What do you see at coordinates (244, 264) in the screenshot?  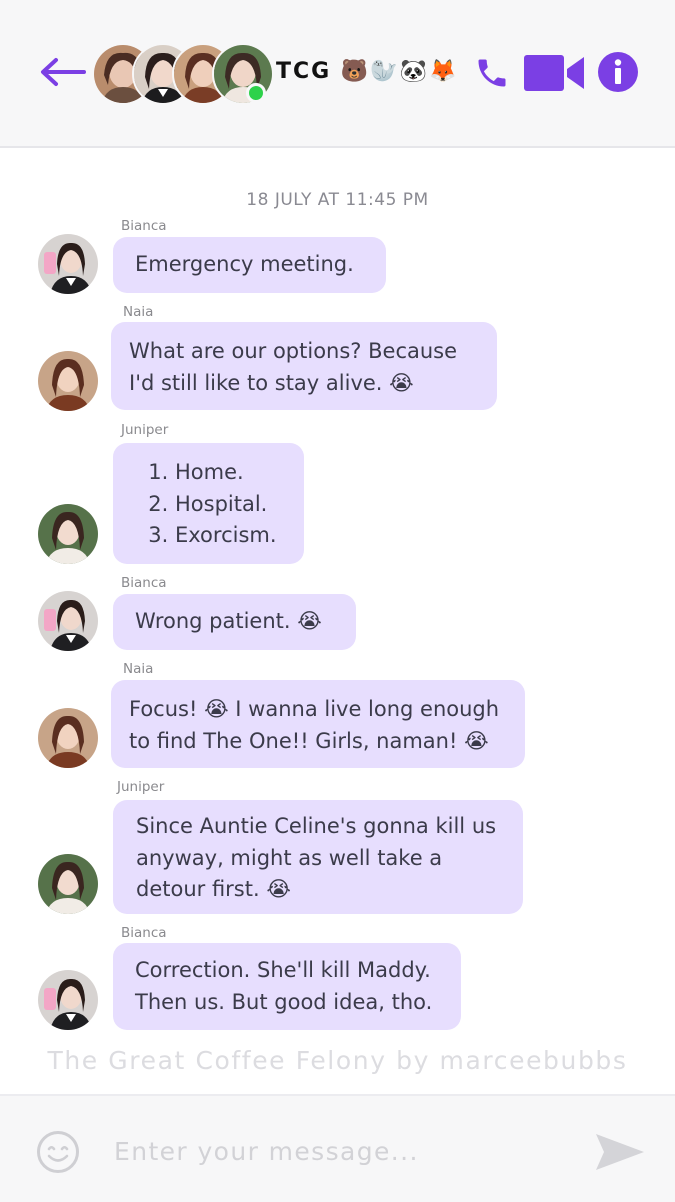 I see `message-text: Emergency meeting.` at bounding box center [244, 264].